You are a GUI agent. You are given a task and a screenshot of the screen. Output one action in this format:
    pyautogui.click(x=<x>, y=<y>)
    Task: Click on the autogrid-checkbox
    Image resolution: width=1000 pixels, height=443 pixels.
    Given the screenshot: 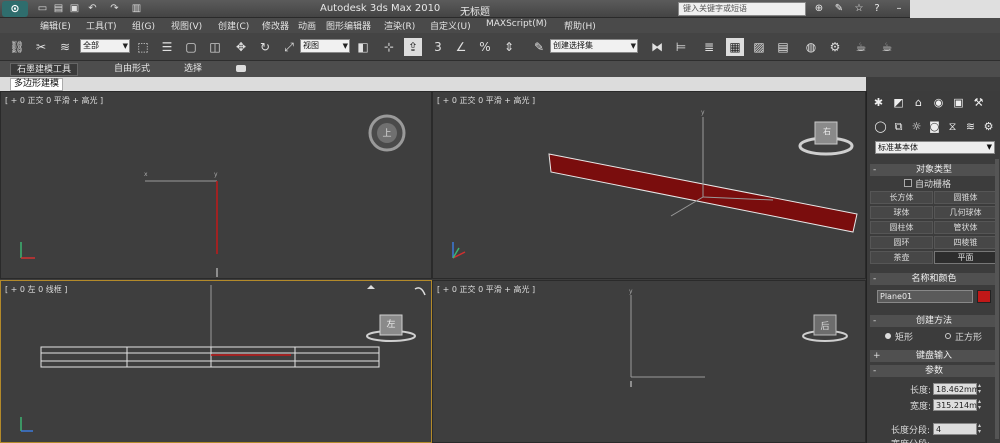 What is the action you would take?
    pyautogui.click(x=908, y=183)
    